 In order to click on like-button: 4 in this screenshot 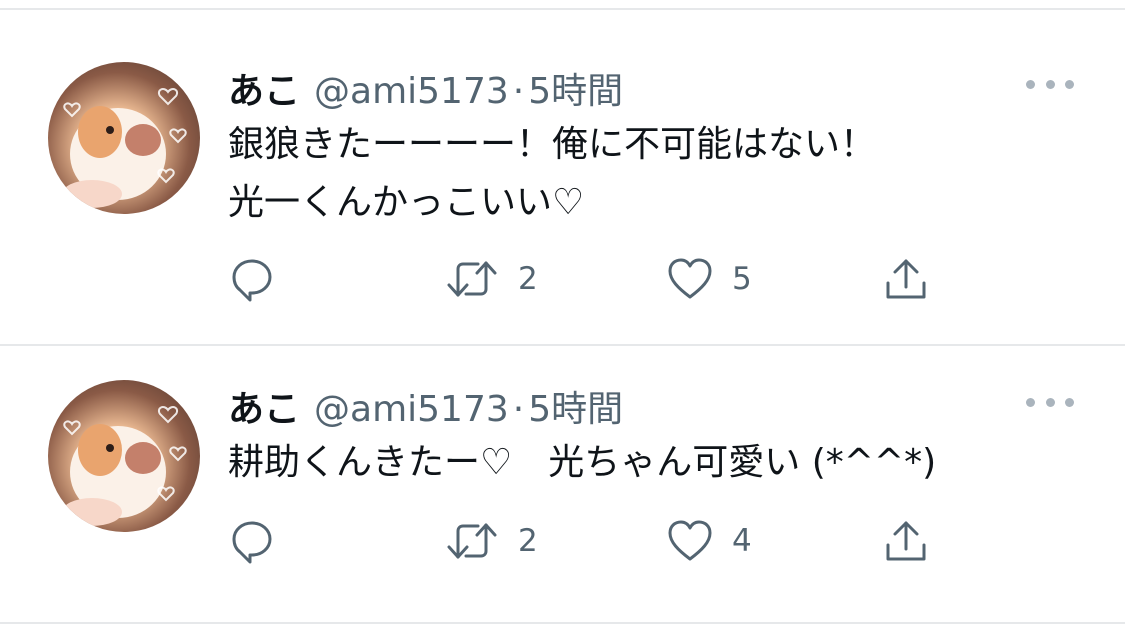, I will do `click(709, 541)`.